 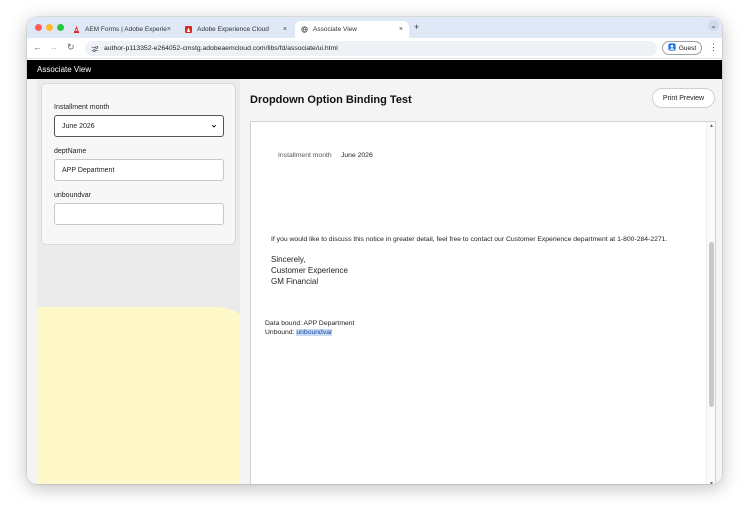 What do you see at coordinates (672, 48) in the screenshot?
I see `person-icon` at bounding box center [672, 48].